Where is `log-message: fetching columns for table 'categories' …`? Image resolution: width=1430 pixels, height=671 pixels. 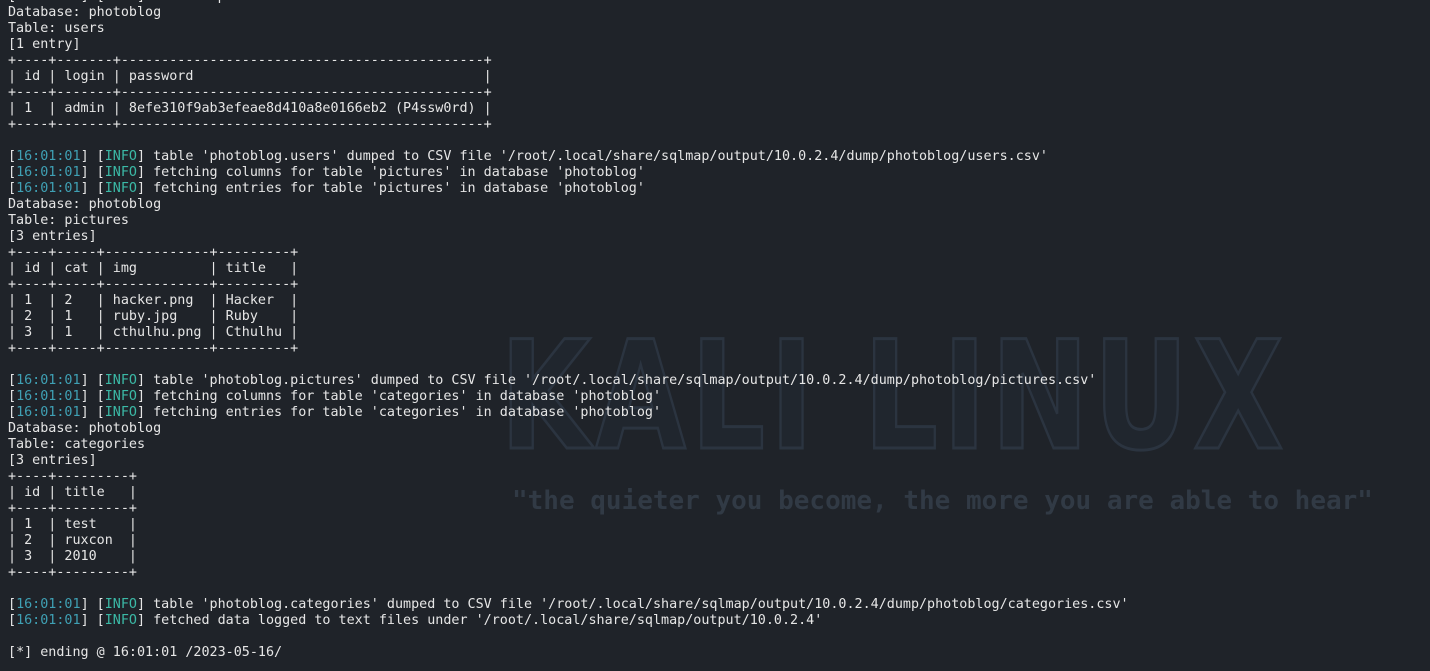 log-message: fetching columns for table 'categories' … is located at coordinates (403, 396).